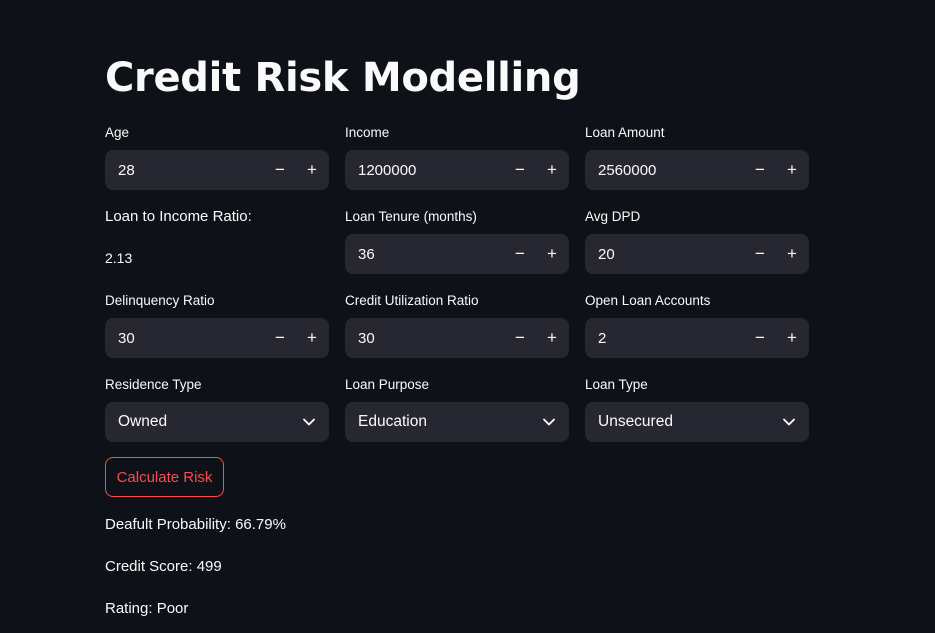 The height and width of the screenshot is (633, 935). I want to click on income-input: 1200000 − +, so click(457, 170).